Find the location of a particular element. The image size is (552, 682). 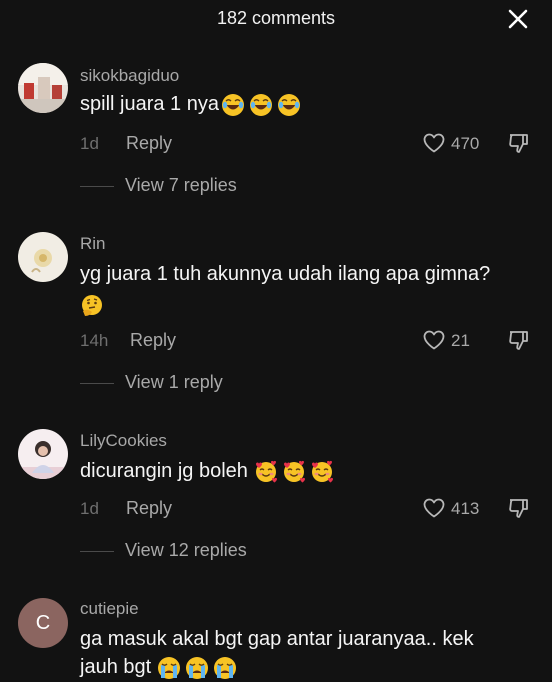

view-replies-label: View 7 replies is located at coordinates (181, 185).